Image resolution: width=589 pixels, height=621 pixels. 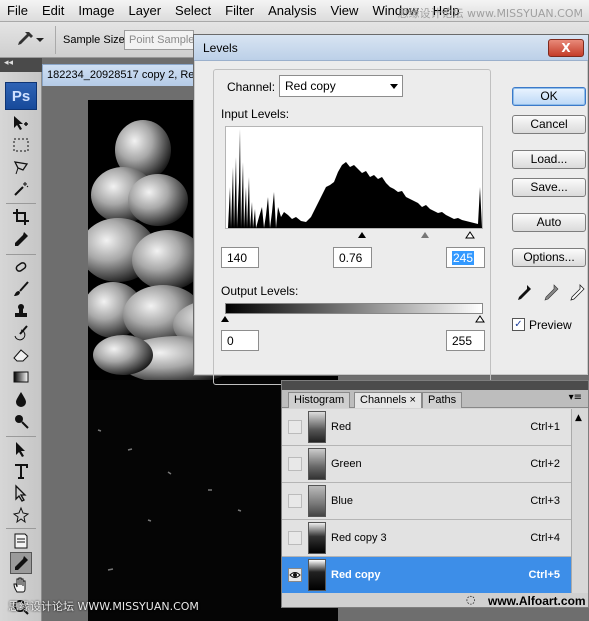 What do you see at coordinates (346, 464) in the screenshot?
I see `channel-name: Green` at bounding box center [346, 464].